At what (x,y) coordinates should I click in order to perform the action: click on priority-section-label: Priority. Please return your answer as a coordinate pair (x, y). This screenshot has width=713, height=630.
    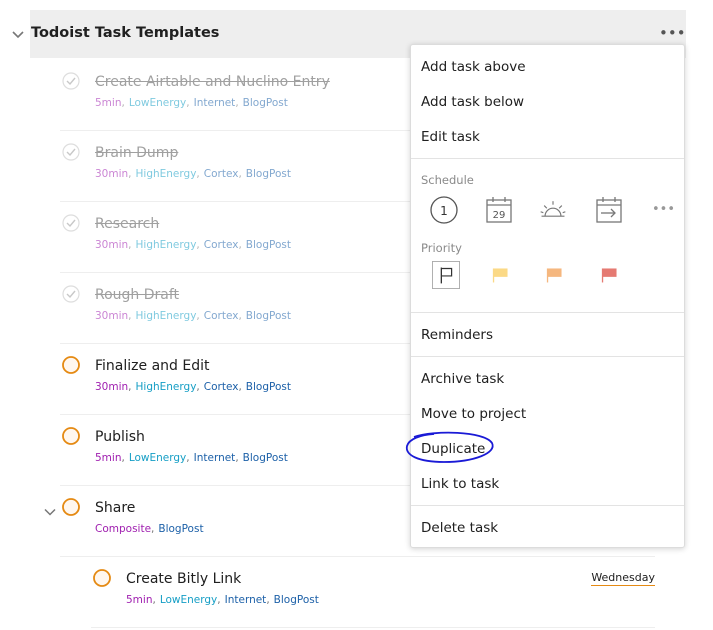
    Looking at the image, I should click on (441, 248).